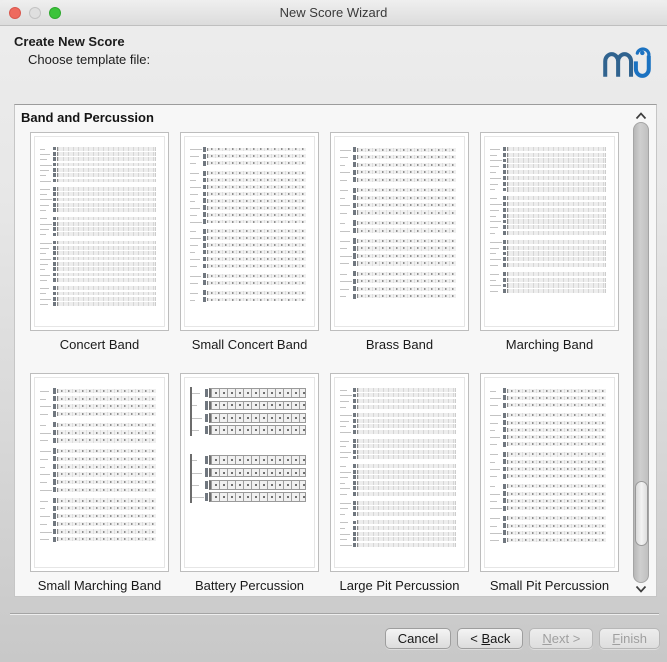  I want to click on musescore-logo-icon, so click(627, 62).